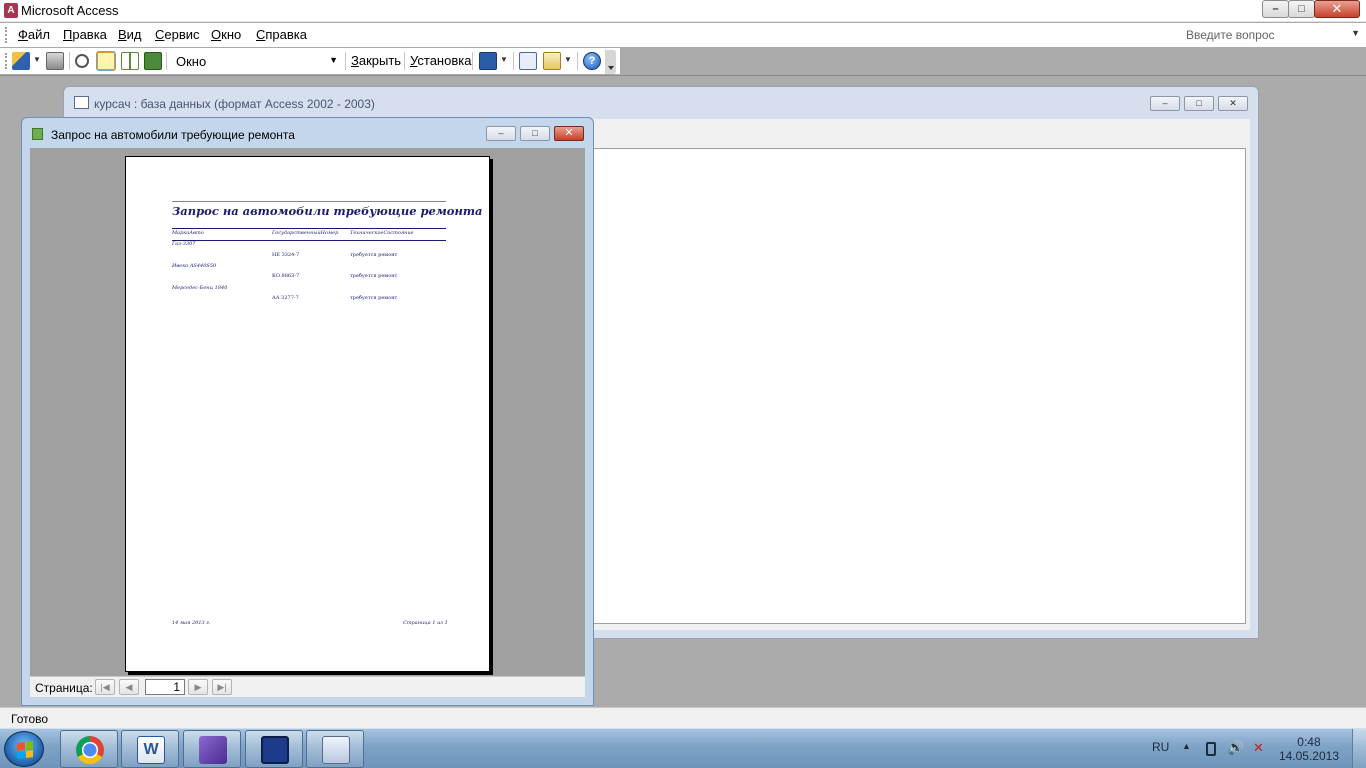  I want to click on clock: 0:48 14.05.2013, so click(1309, 749).